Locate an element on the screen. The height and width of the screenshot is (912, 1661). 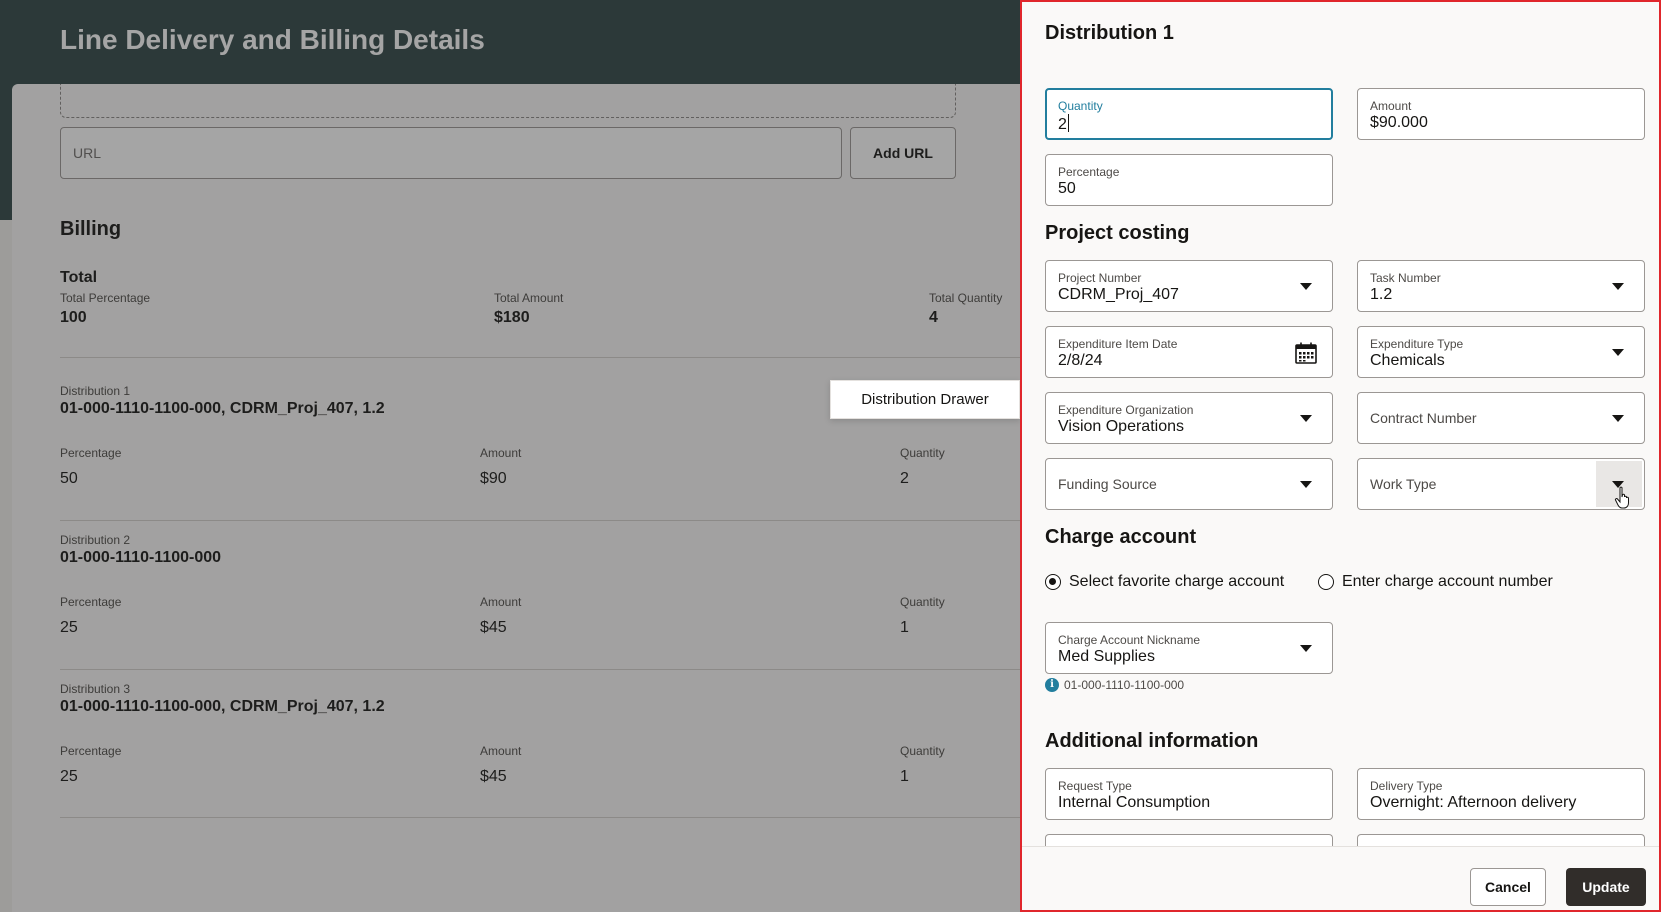
expenditure-item-date-label: Expenditure Item Date is located at coordinates (1118, 344).